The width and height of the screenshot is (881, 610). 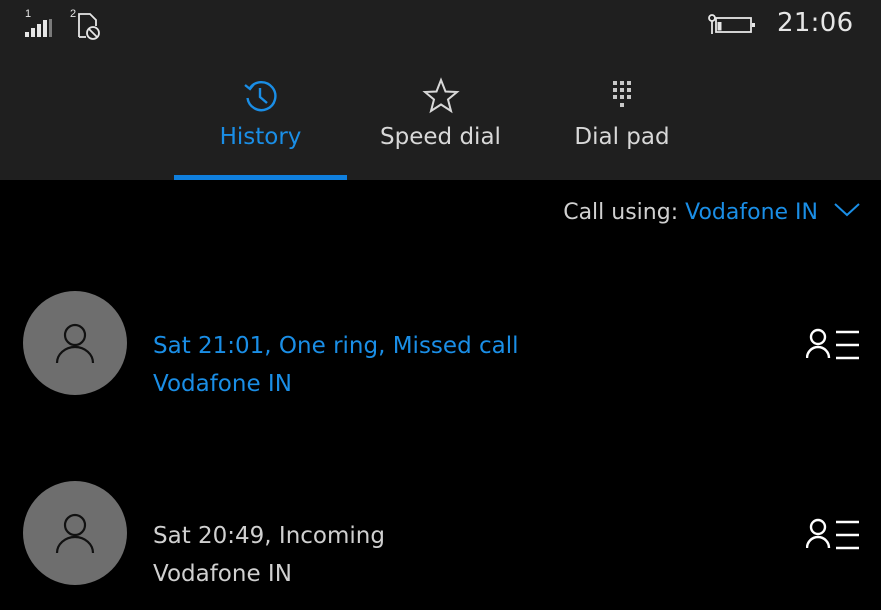 I want to click on tab-history: History, so click(x=260, y=126).